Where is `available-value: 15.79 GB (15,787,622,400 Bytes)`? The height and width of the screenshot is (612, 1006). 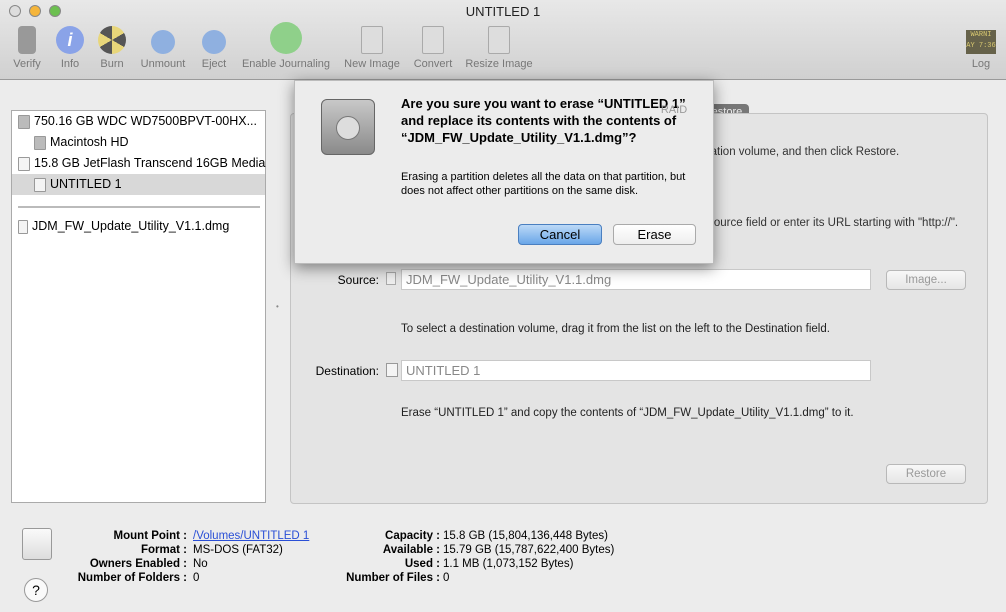 available-value: 15.79 GB (15,787,622,400 Bytes) is located at coordinates (529, 550).